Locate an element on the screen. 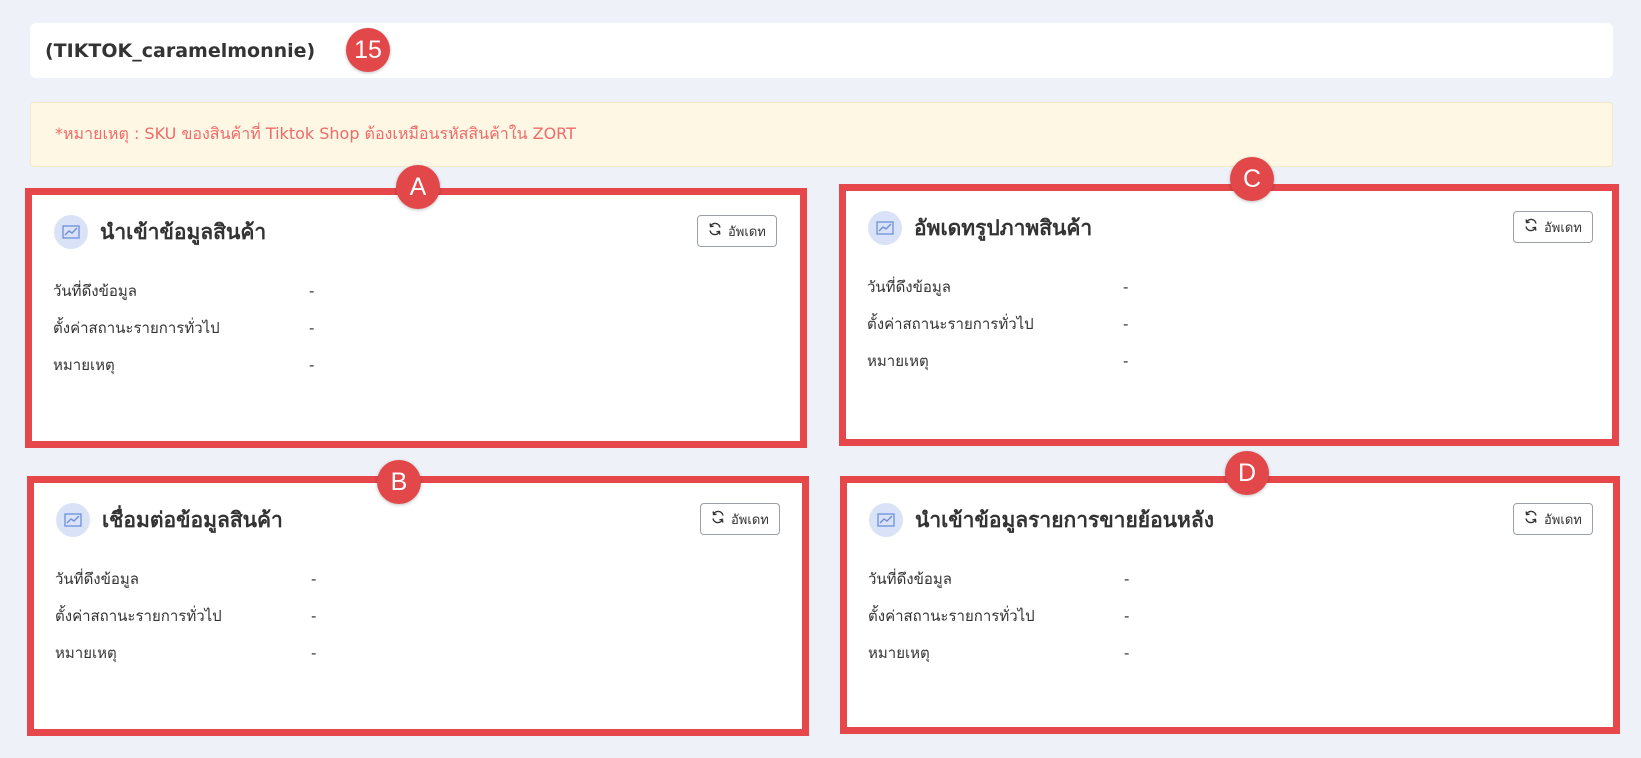 This screenshot has height=758, width=1641. card-title: เชื่อมต่อข้อมูลสินค้า is located at coordinates (192, 519).